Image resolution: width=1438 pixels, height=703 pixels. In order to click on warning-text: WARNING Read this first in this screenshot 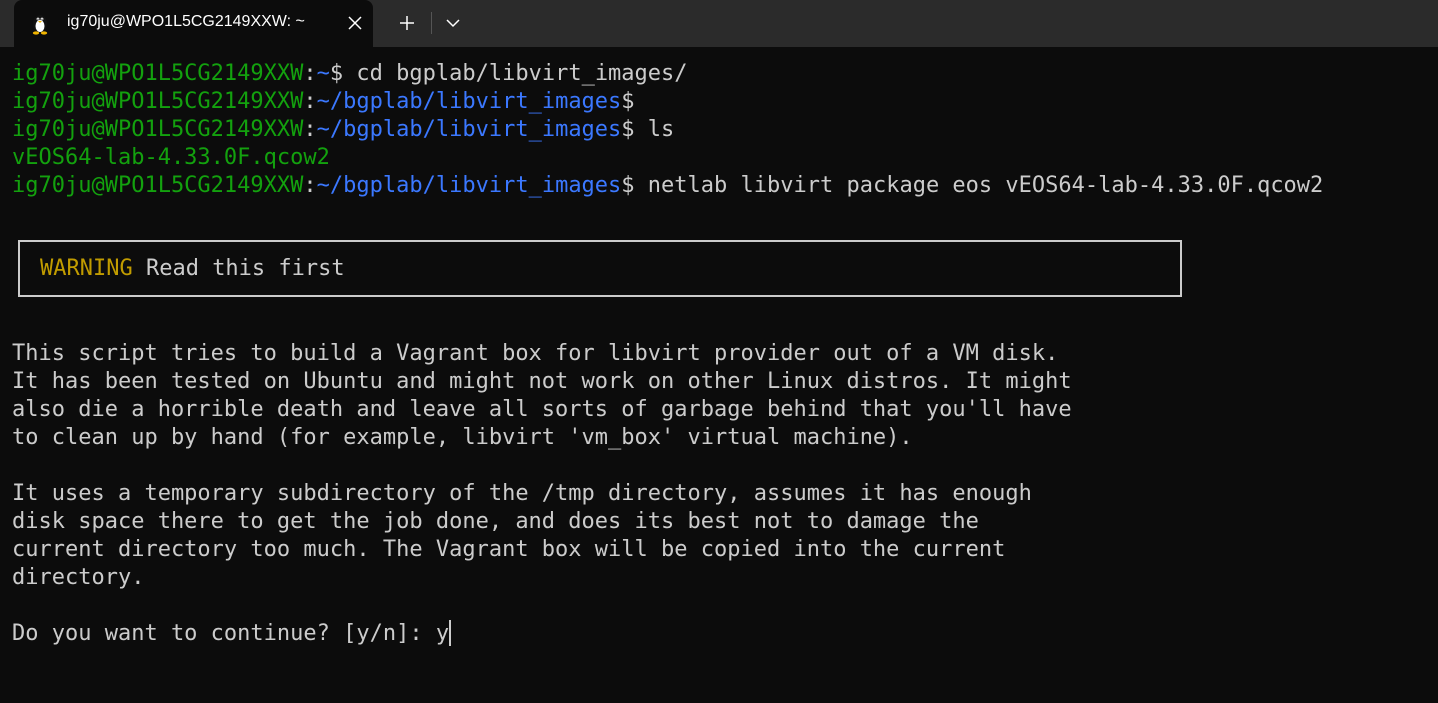, I will do `click(192, 269)`.